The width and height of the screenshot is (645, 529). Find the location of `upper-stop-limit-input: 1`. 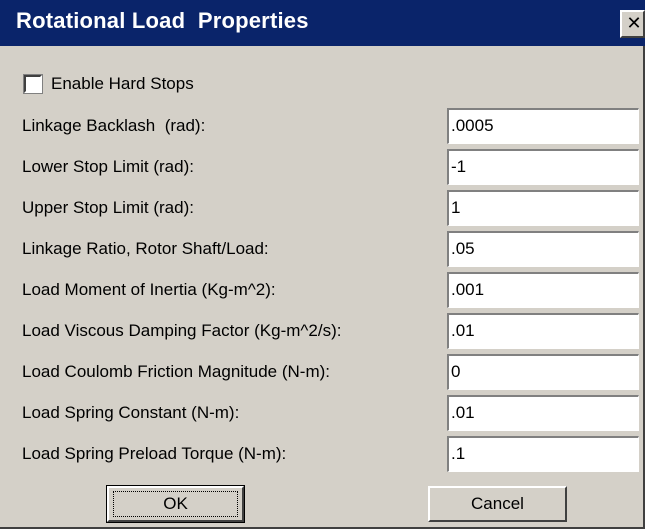

upper-stop-limit-input: 1 is located at coordinates (543, 208).